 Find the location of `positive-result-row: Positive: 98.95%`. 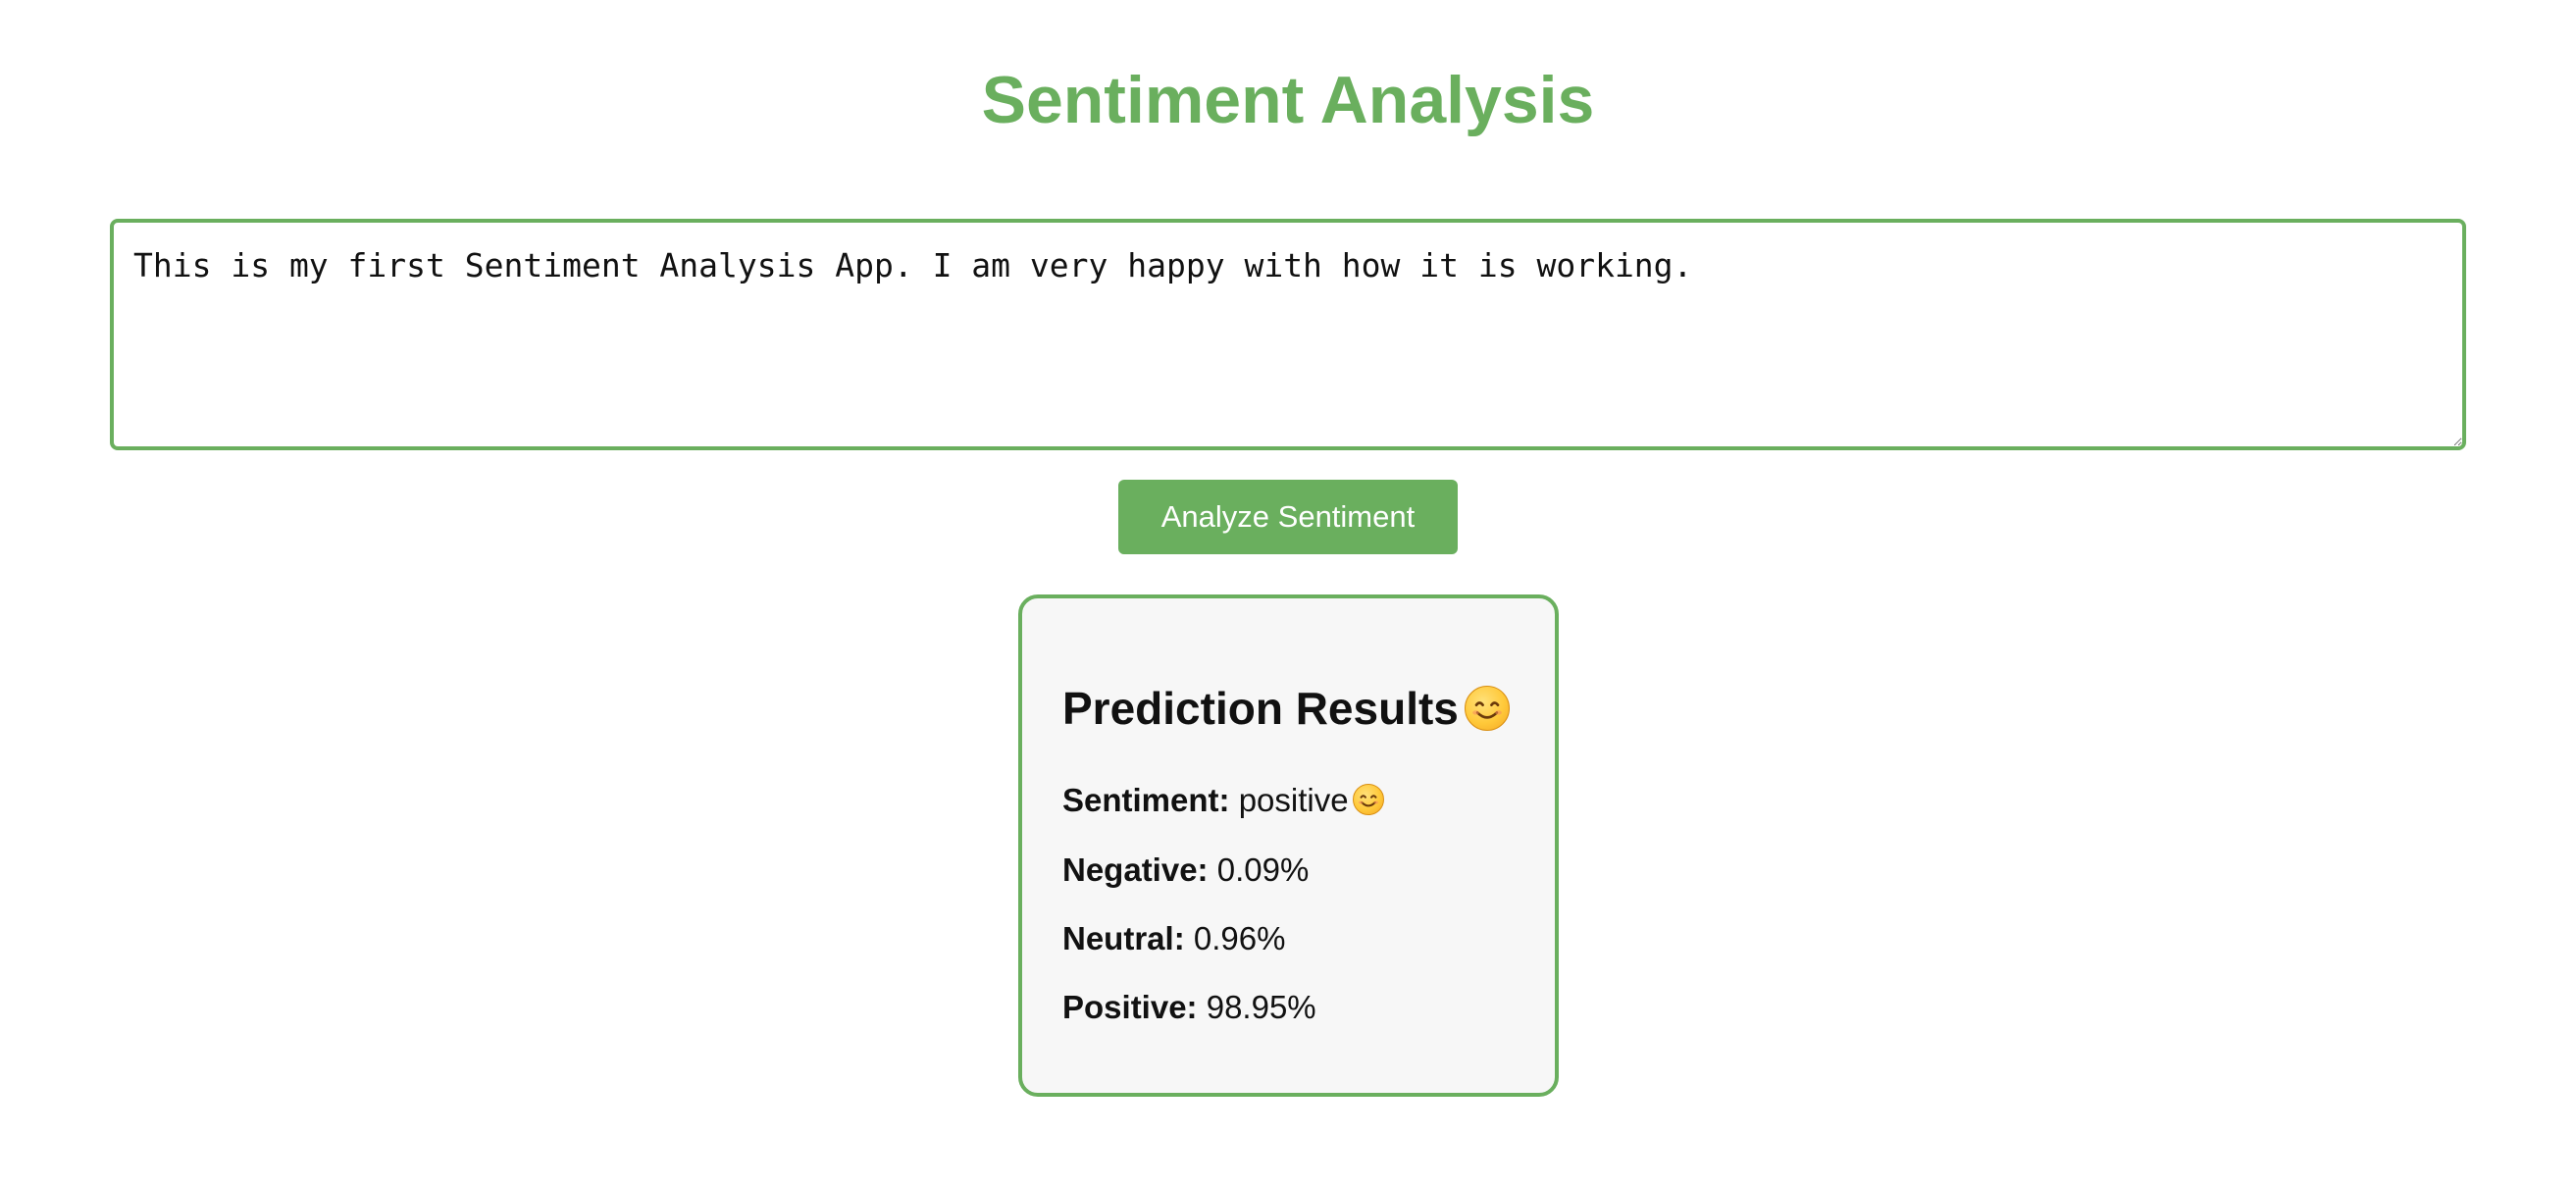

positive-result-row: Positive: 98.95% is located at coordinates (1189, 1007).